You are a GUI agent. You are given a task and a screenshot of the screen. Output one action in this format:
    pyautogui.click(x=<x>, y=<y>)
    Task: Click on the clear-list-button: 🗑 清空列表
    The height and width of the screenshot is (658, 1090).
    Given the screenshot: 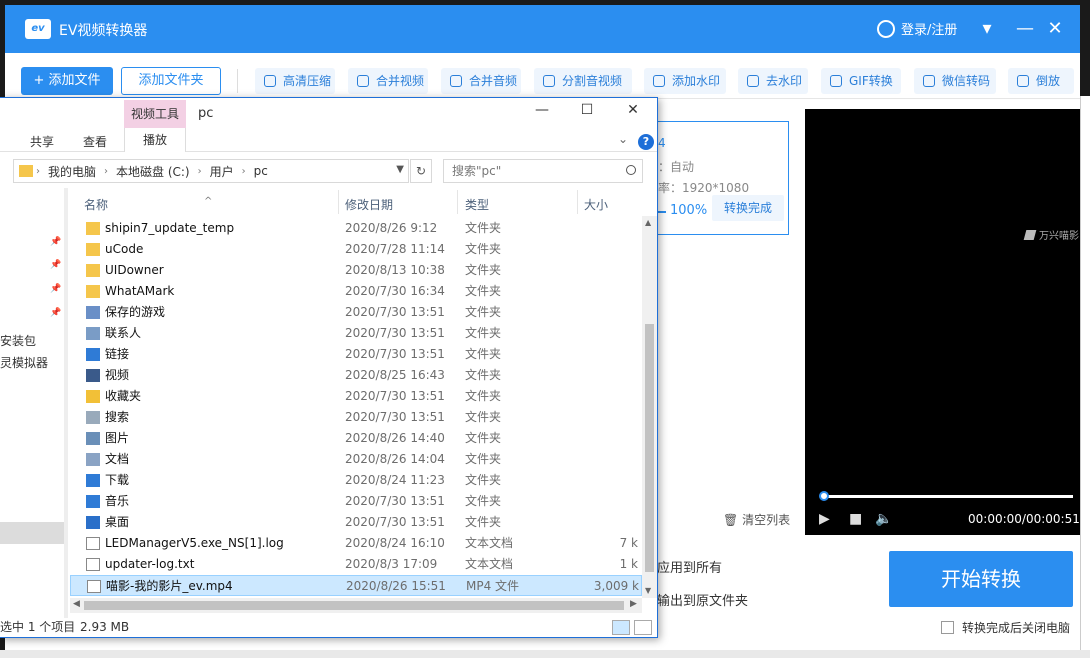 What is the action you would take?
    pyautogui.click(x=756, y=519)
    